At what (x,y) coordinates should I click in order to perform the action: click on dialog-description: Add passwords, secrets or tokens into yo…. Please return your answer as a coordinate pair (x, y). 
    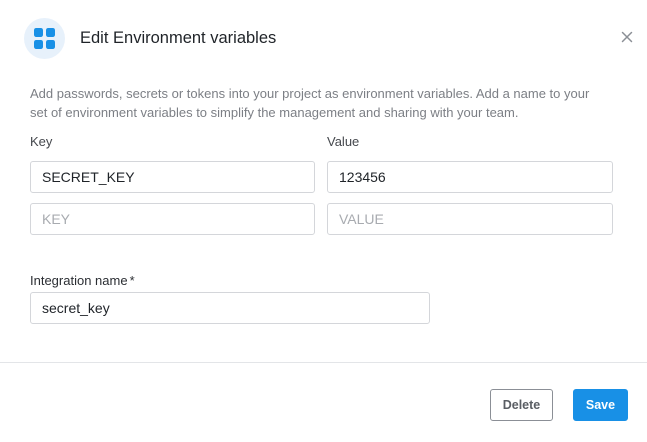
    Looking at the image, I should click on (310, 103).